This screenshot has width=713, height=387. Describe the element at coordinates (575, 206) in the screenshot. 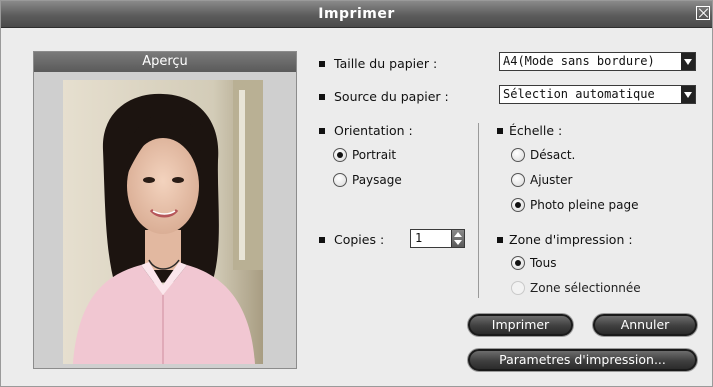

I see `scale-option-full-page: Photo pleine page` at that location.